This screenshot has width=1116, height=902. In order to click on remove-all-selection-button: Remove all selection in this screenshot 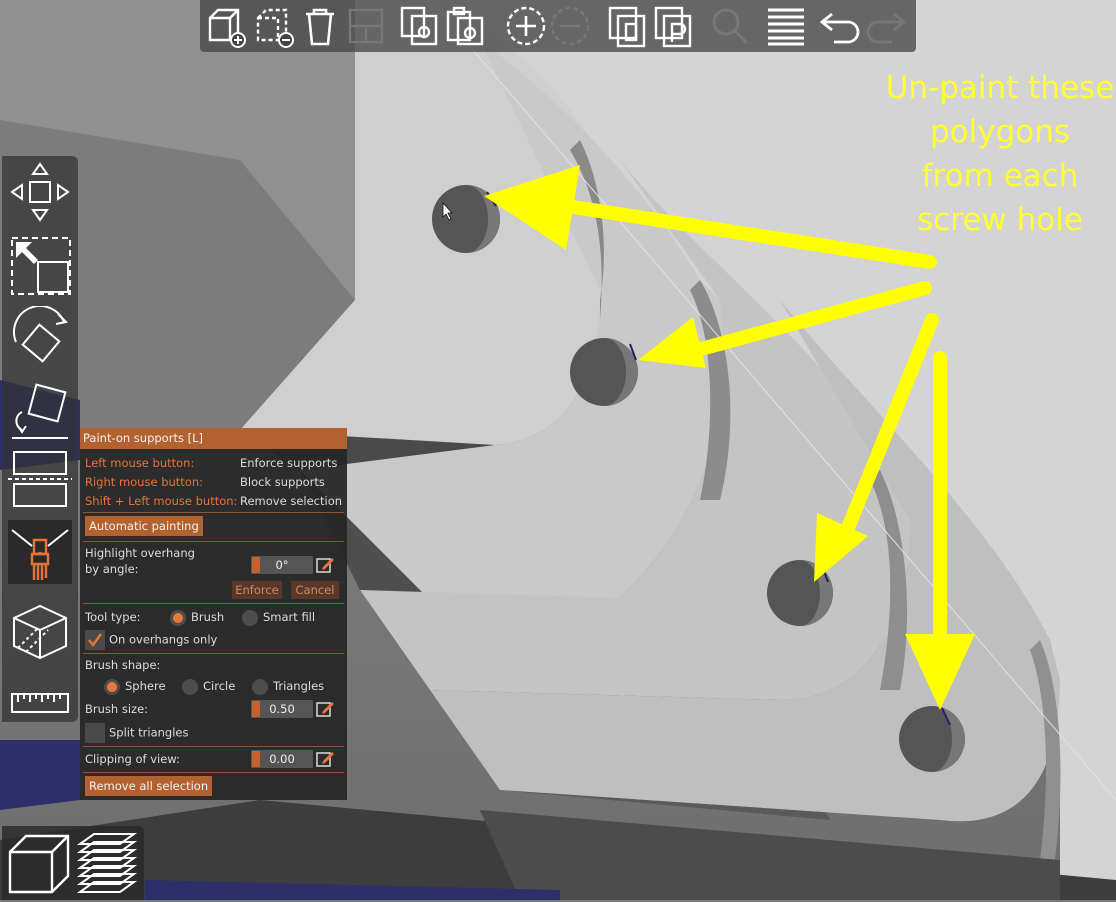, I will do `click(149, 786)`.